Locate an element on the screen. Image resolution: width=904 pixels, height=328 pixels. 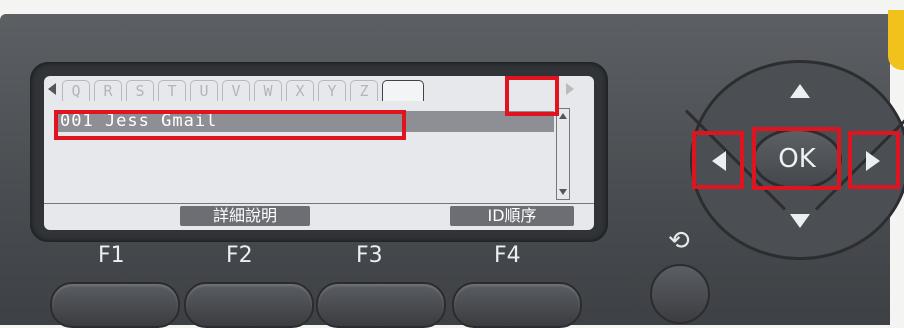
scroll-down-icon is located at coordinates (563, 192).